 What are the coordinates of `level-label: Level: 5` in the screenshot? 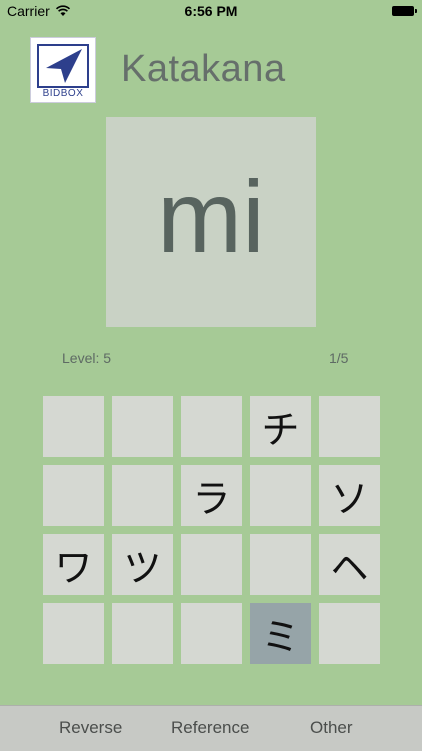 It's located at (87, 358).